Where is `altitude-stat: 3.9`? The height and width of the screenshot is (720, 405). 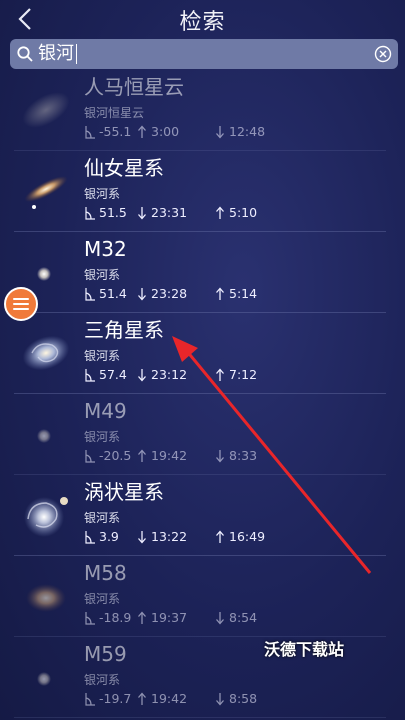 altitude-stat: 3.9 is located at coordinates (101, 536).